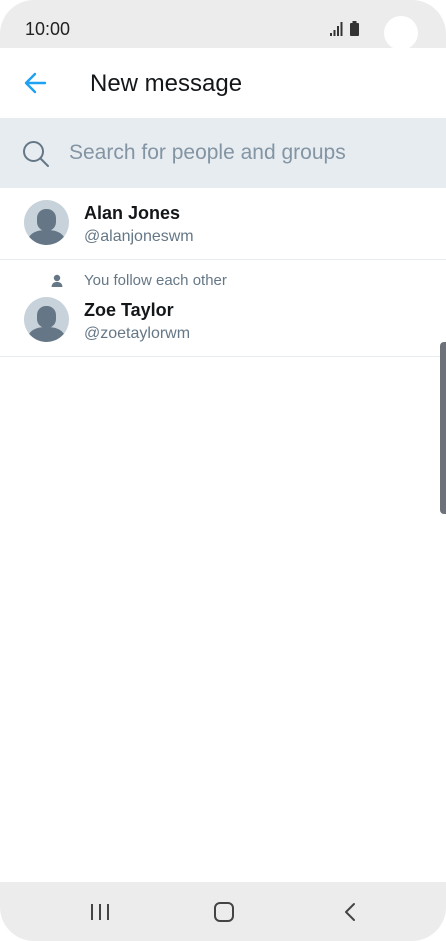  What do you see at coordinates (57, 280) in the screenshot?
I see `person-icon` at bounding box center [57, 280].